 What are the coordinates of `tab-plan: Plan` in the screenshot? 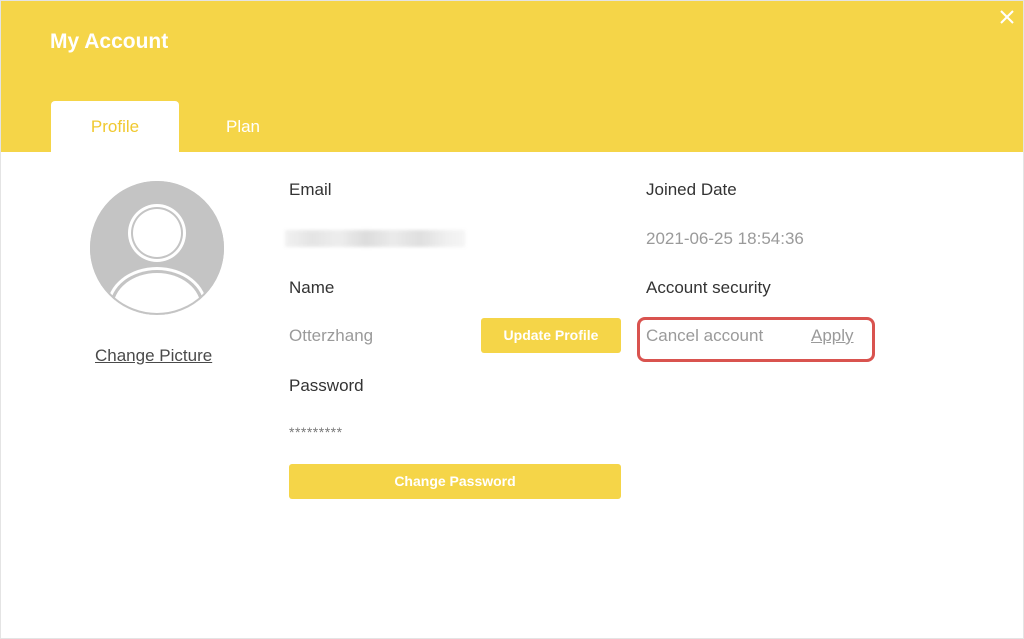 It's located at (243, 126).